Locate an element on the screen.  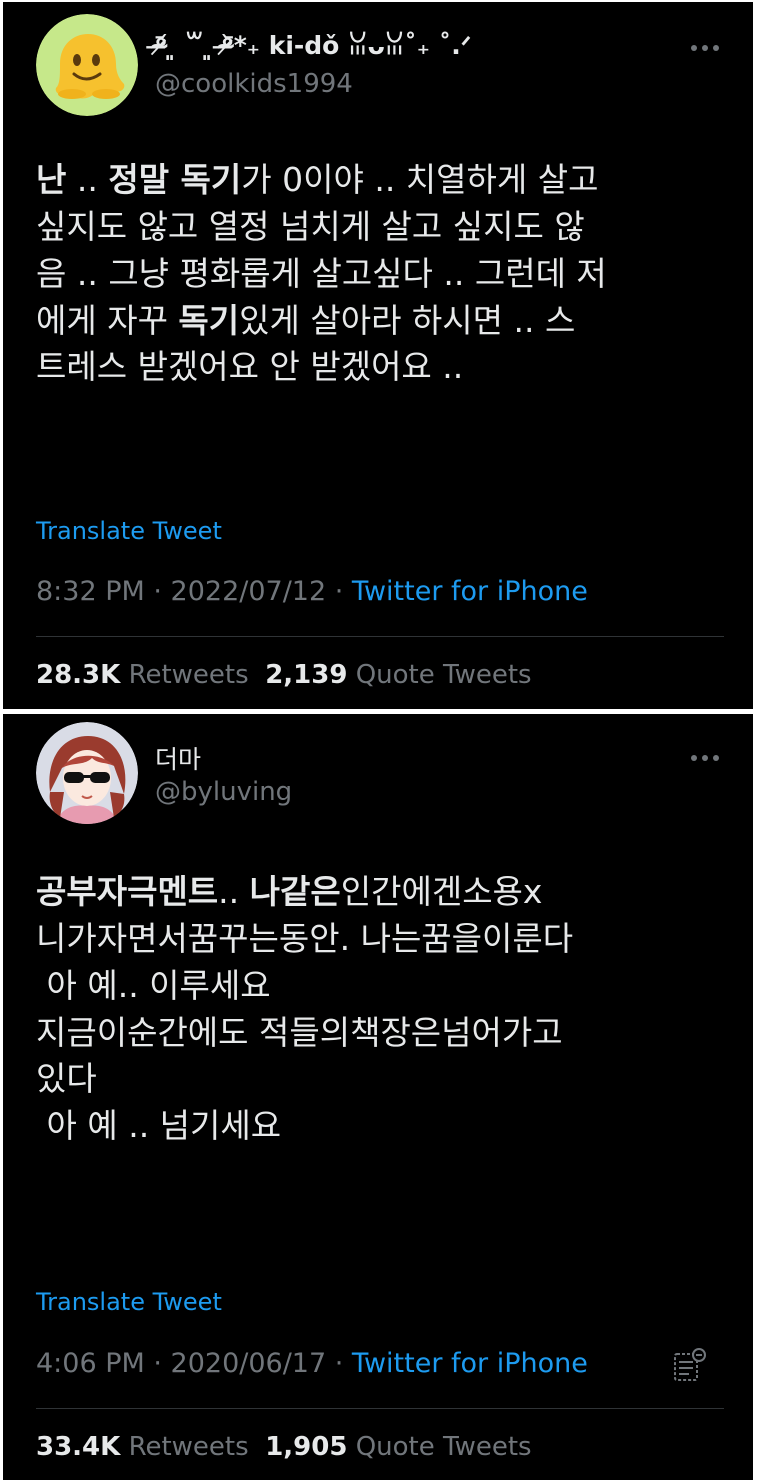
tweet-time: 8:32 PM is located at coordinates (90, 591).